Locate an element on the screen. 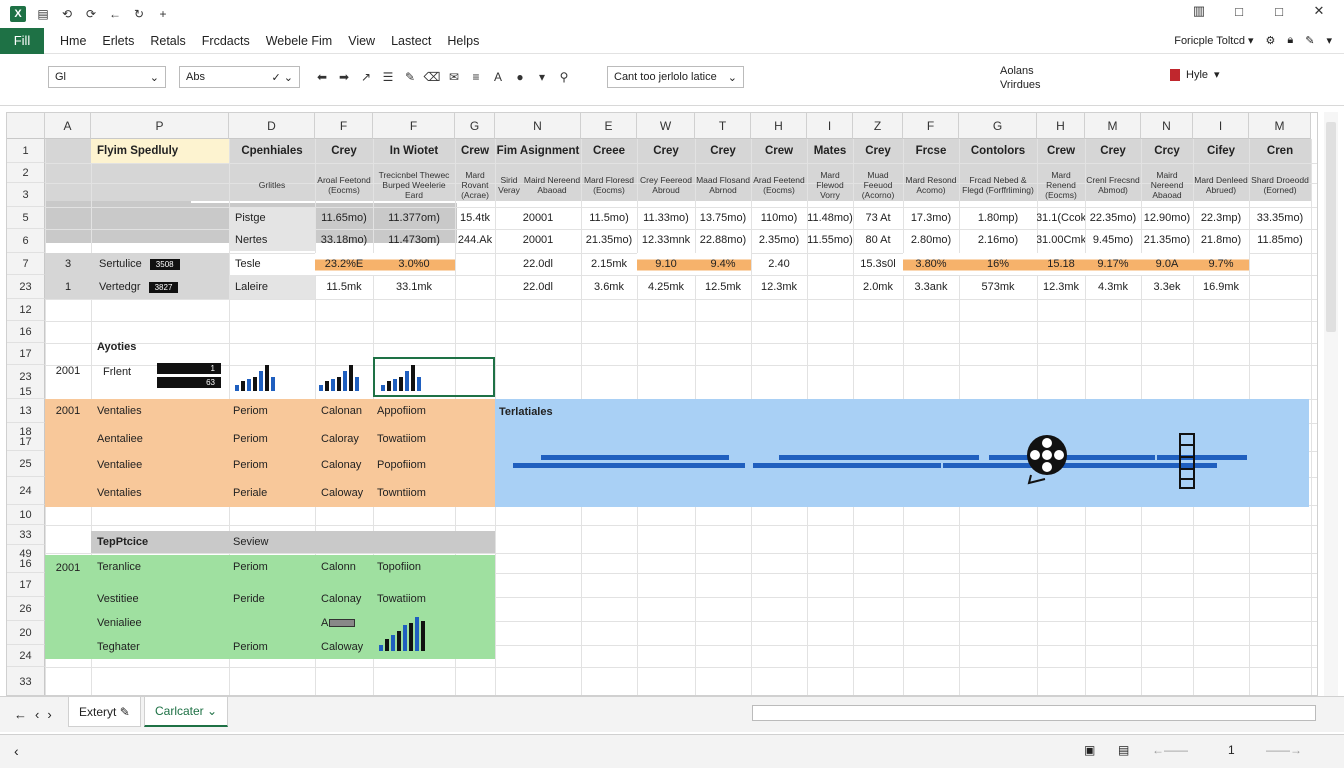 The width and height of the screenshot is (1344, 768). refresh-icon: ↻ is located at coordinates (139, 14).